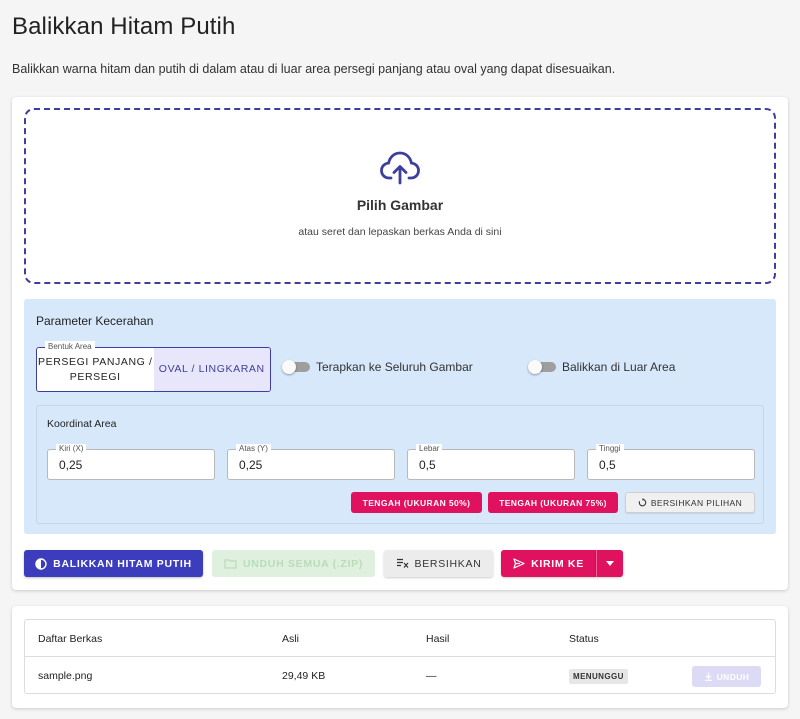 The width and height of the screenshot is (800, 719). What do you see at coordinates (584, 639) in the screenshot?
I see `column-header-status: Status` at bounding box center [584, 639].